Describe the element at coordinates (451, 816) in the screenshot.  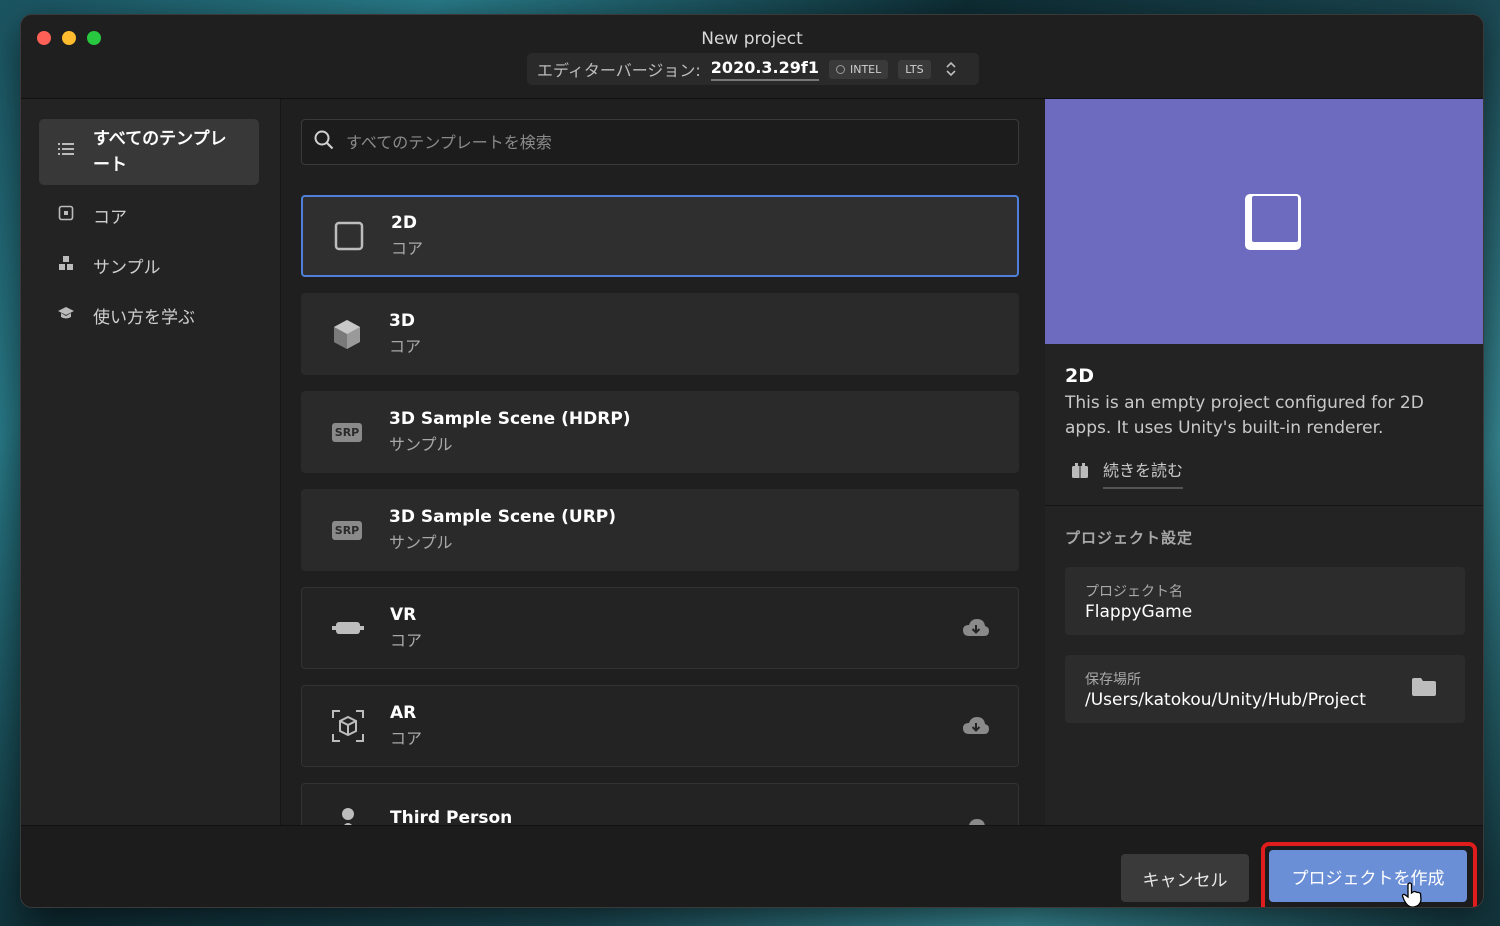
I see `template-name: Third Person` at that location.